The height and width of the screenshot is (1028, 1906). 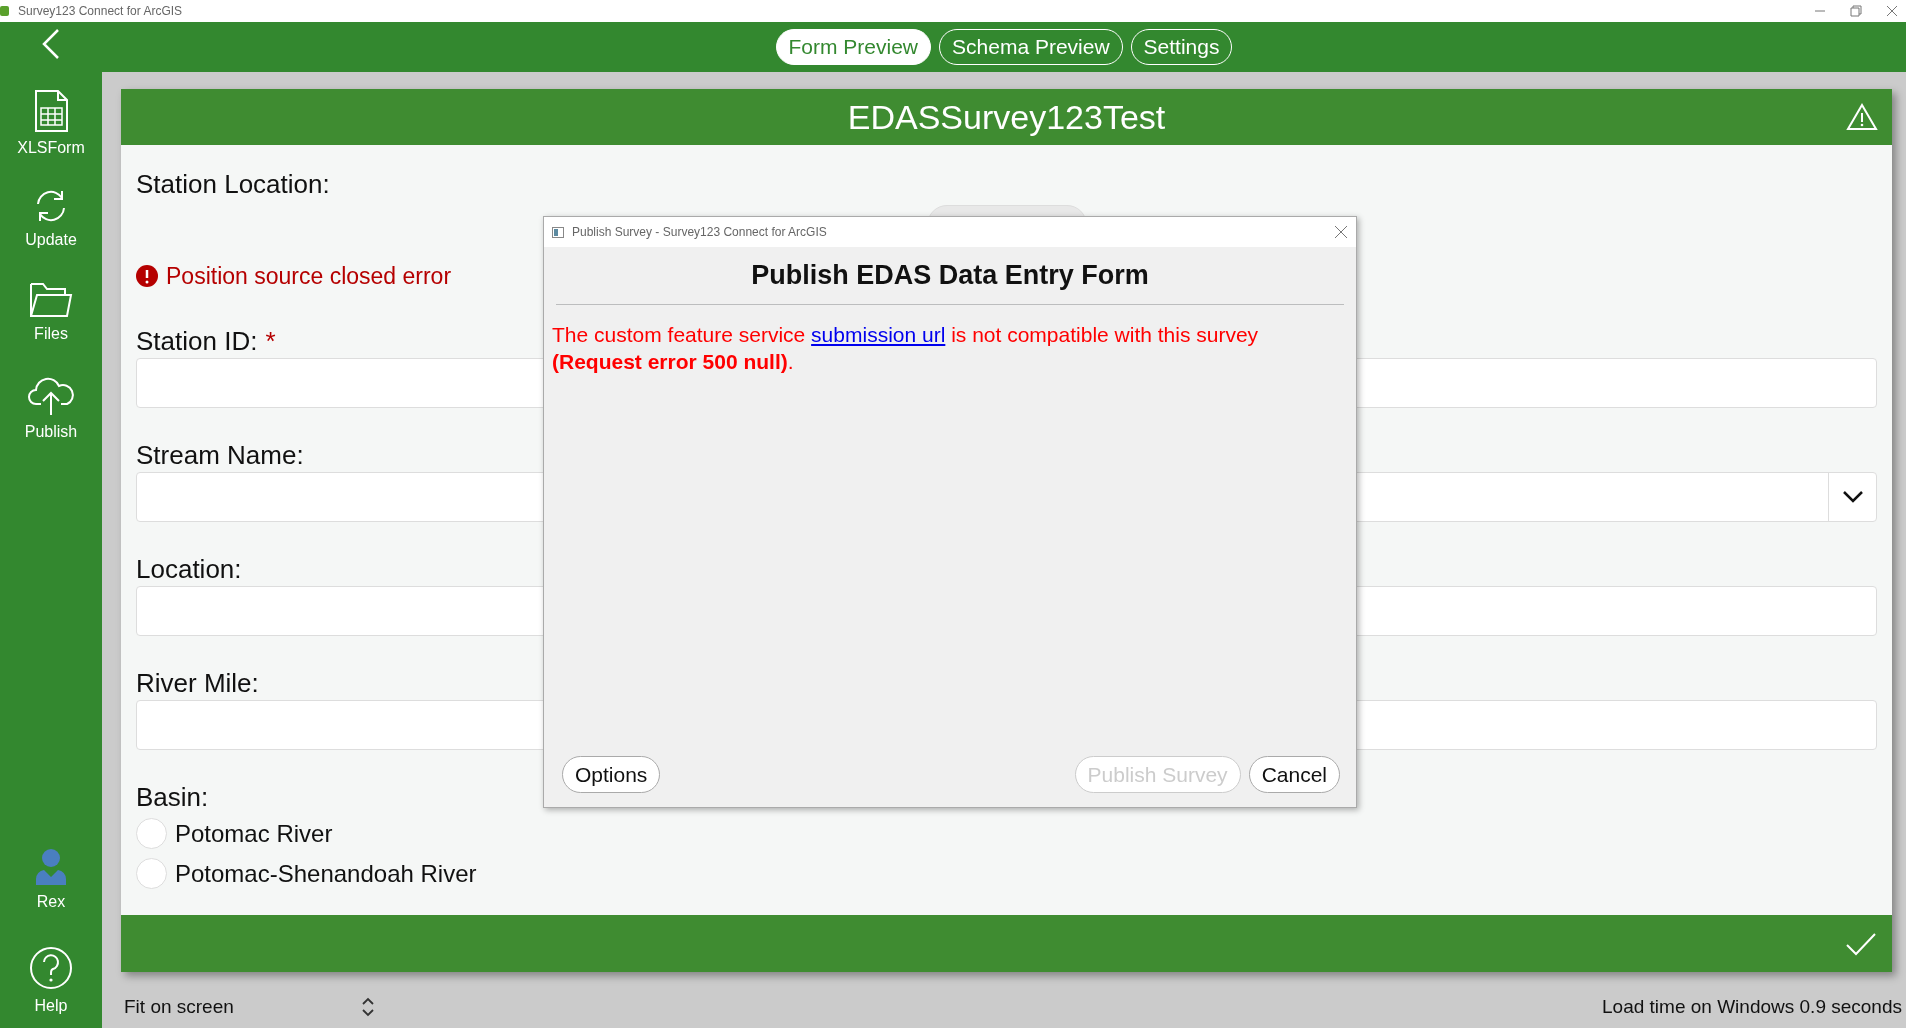 What do you see at coordinates (172, 797) in the screenshot?
I see `field-label: Basin:` at bounding box center [172, 797].